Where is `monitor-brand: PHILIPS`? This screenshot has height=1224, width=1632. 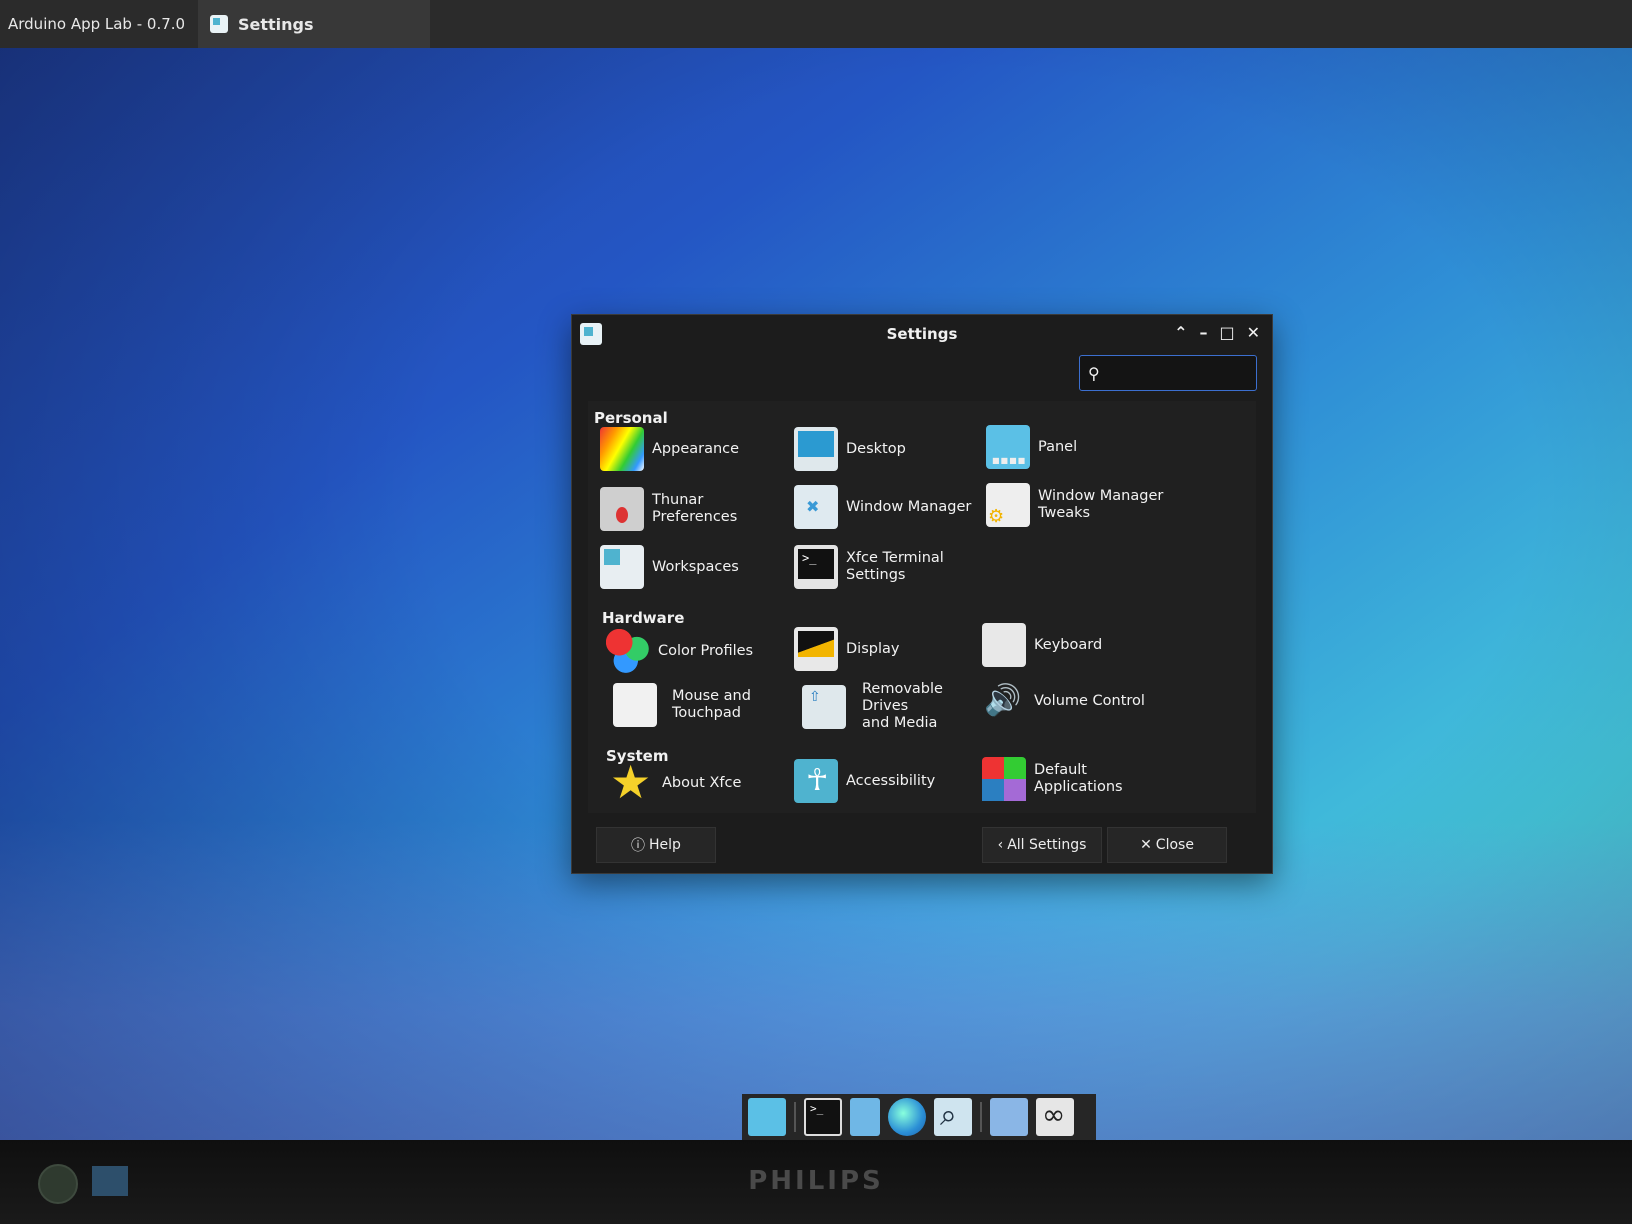
monitor-brand: PHILIPS is located at coordinates (816, 1181).